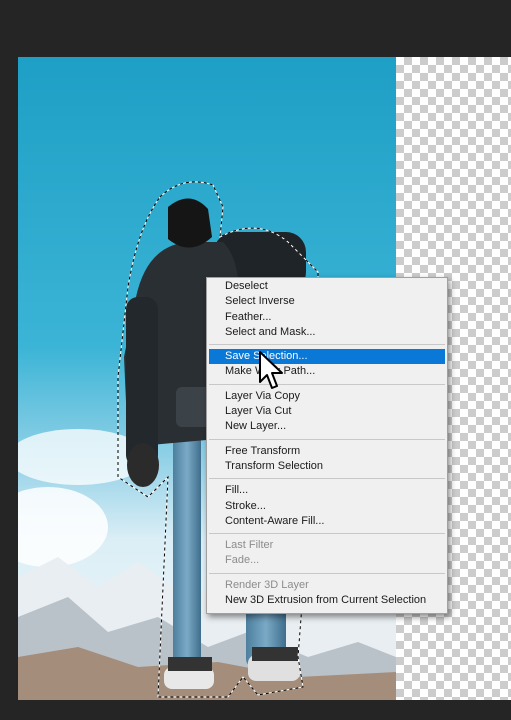  Describe the element at coordinates (267, 584) in the screenshot. I see `menu-item-render-3d-layer: Render 3D Layer` at that location.